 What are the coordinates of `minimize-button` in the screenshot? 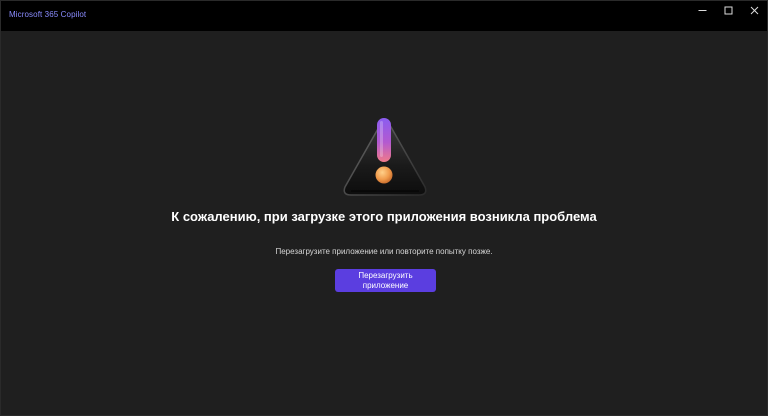 It's located at (702, 10).